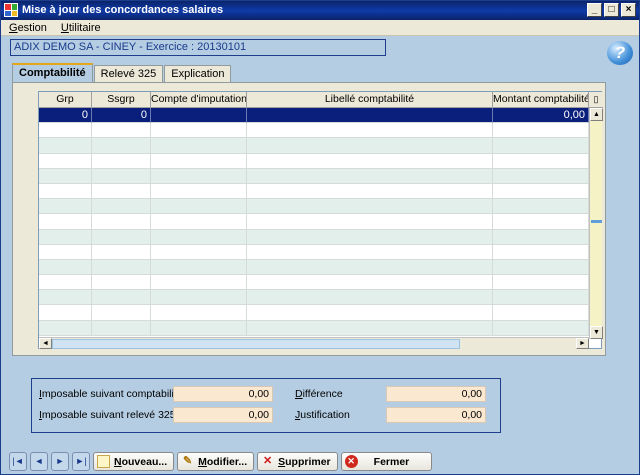 Image resolution: width=640 pixels, height=475 pixels. I want to click on vertical-scroll-thumb, so click(596, 221).